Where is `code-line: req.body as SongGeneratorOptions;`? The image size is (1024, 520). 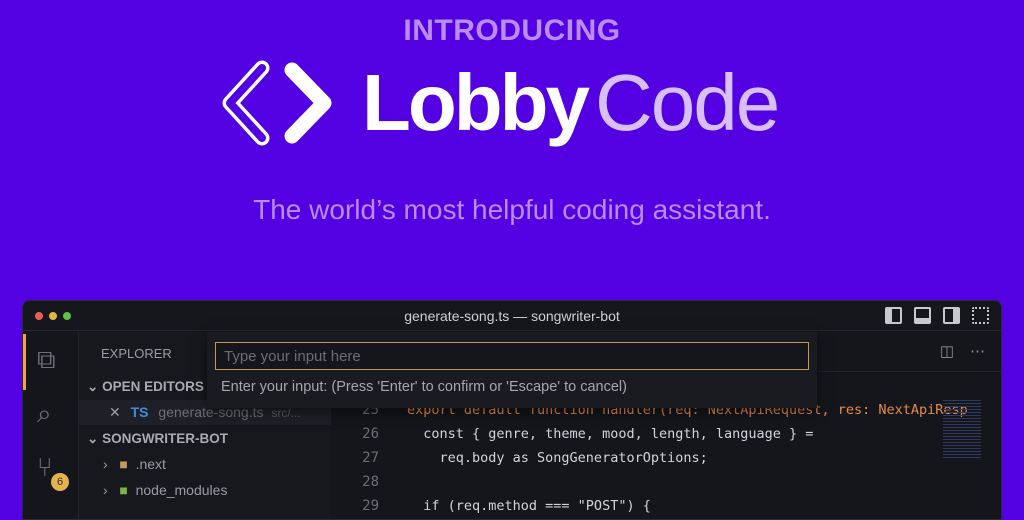
code-line: req.body as SongGeneratorOptions; is located at coordinates (557, 458).